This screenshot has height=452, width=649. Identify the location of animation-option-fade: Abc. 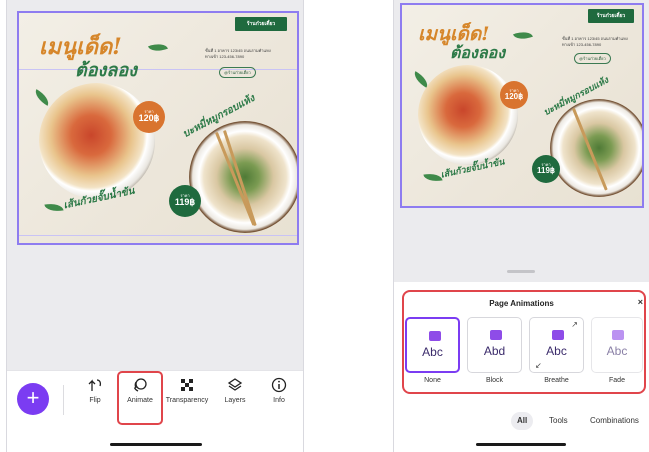
(617, 345).